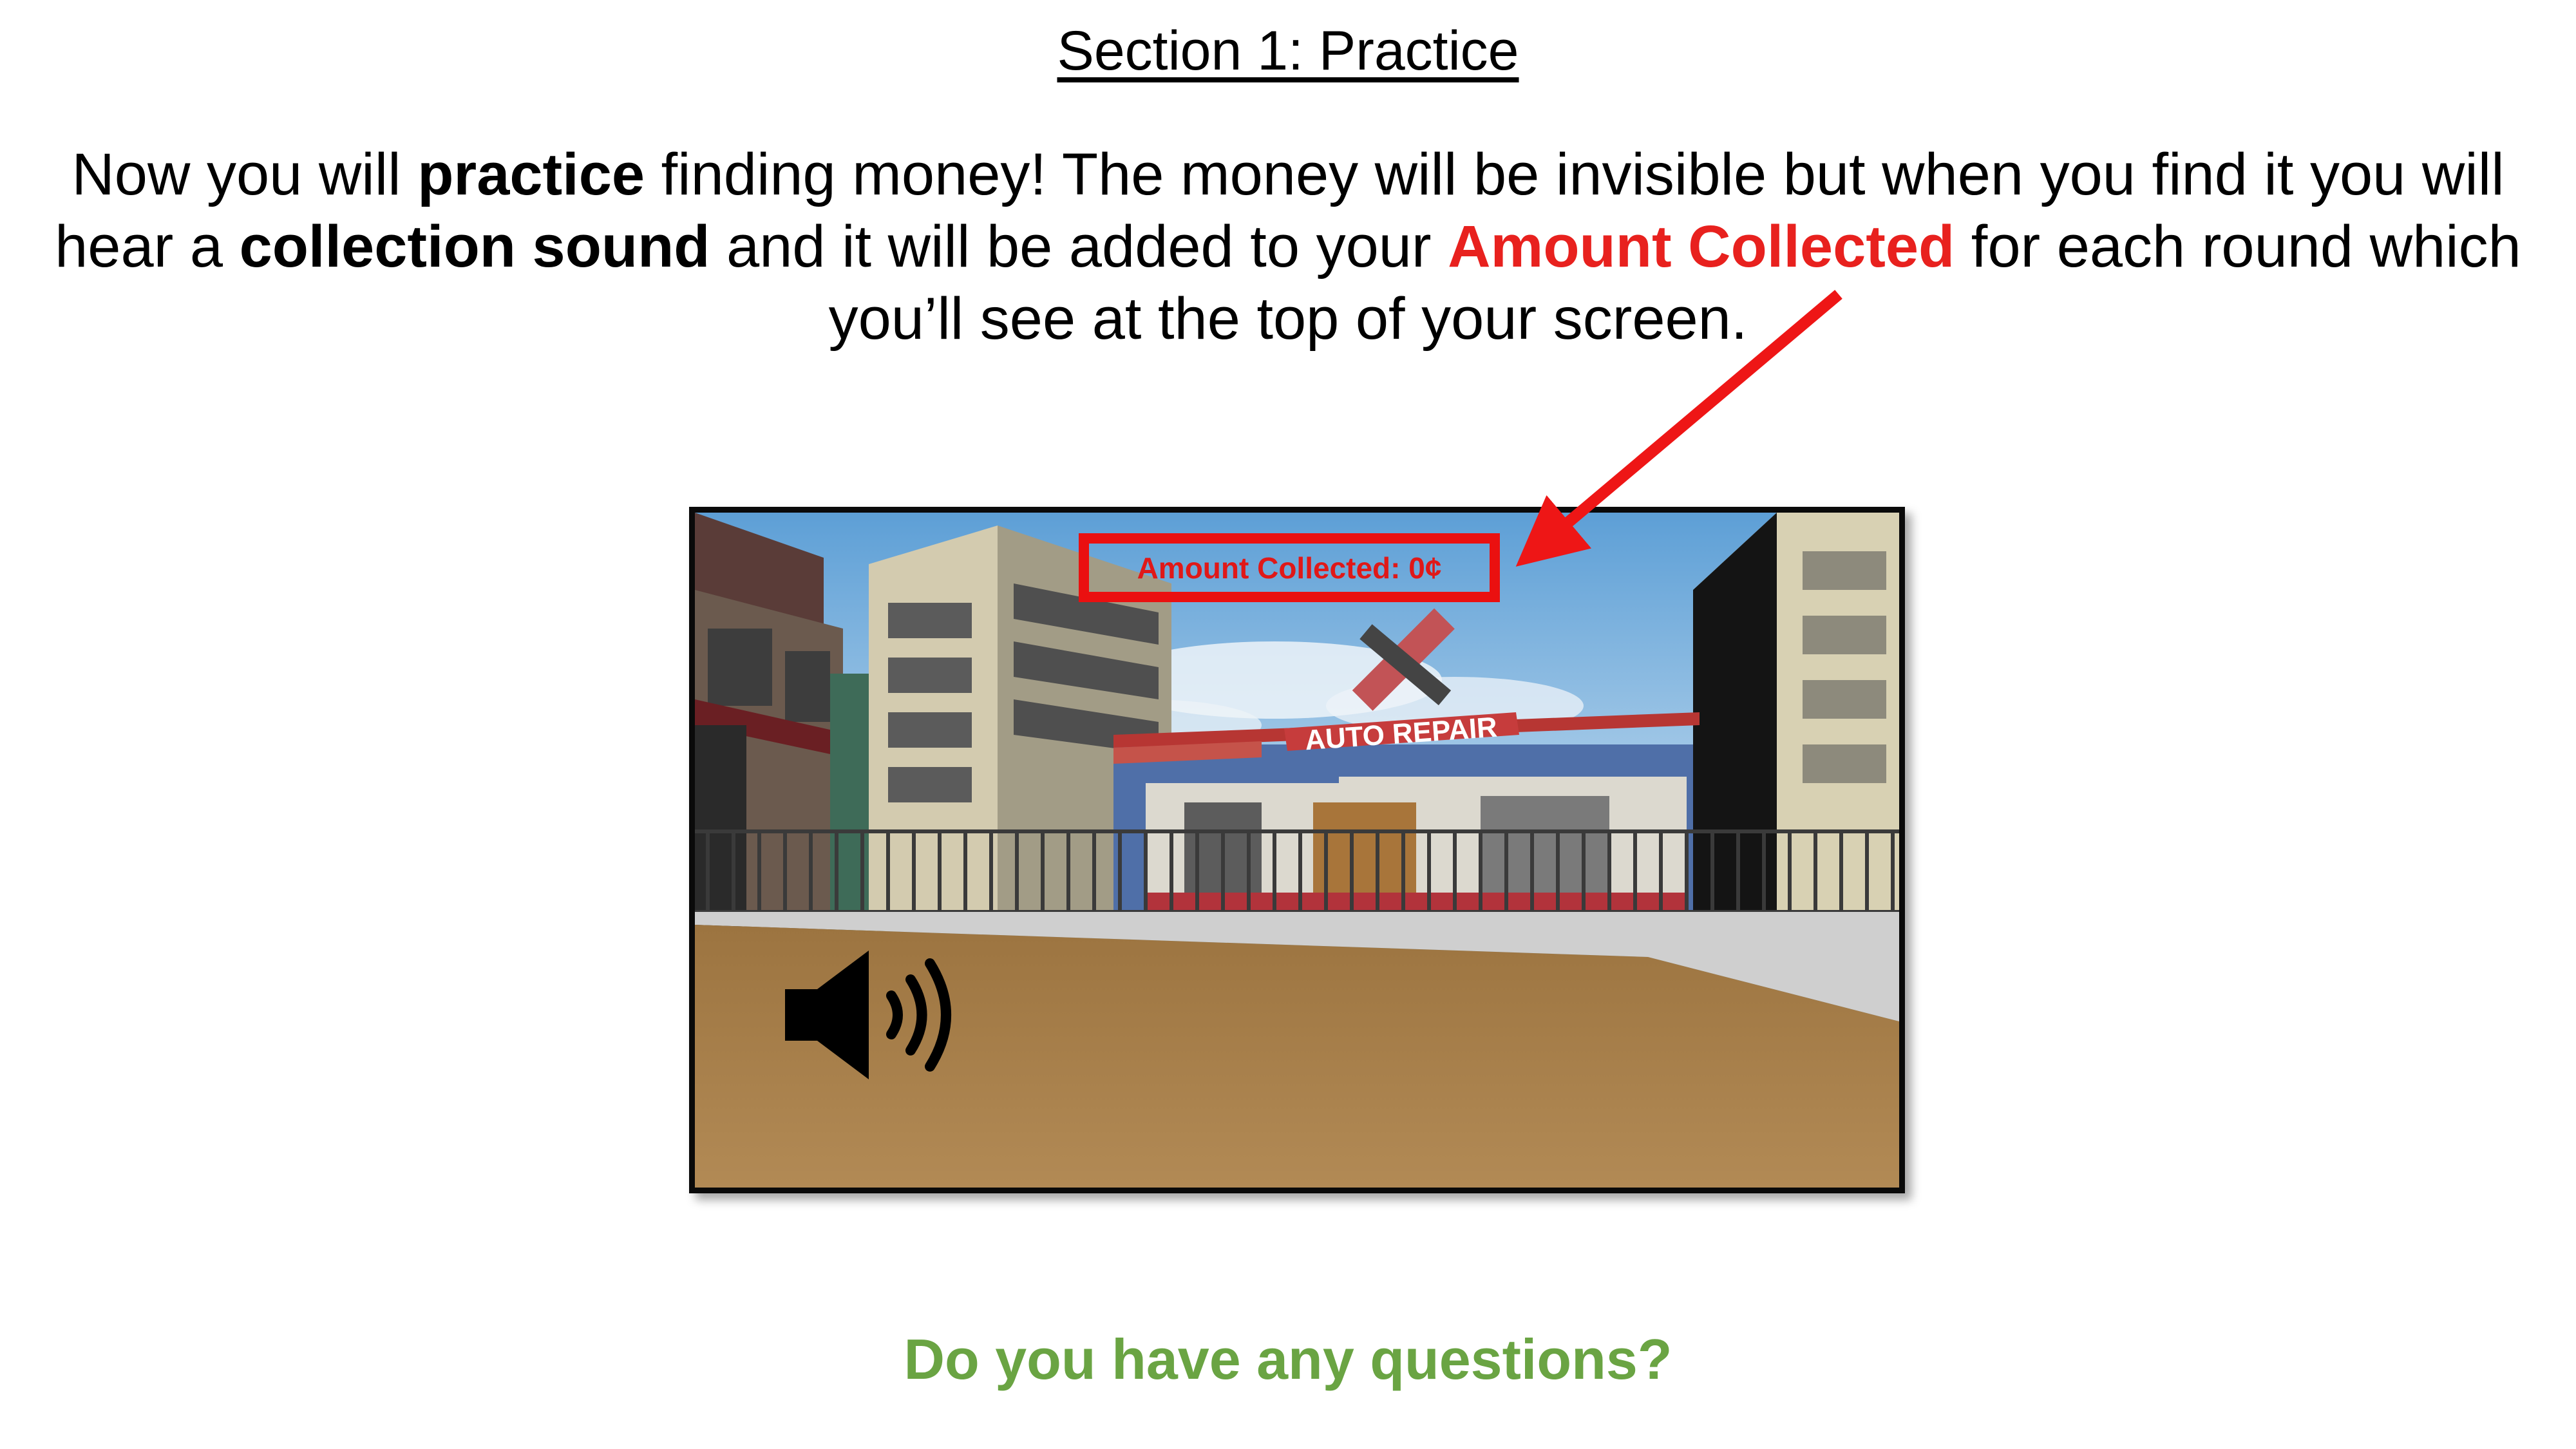 The width and height of the screenshot is (2576, 1449). I want to click on instr-bold-collection-sound: collection sound, so click(475, 247).